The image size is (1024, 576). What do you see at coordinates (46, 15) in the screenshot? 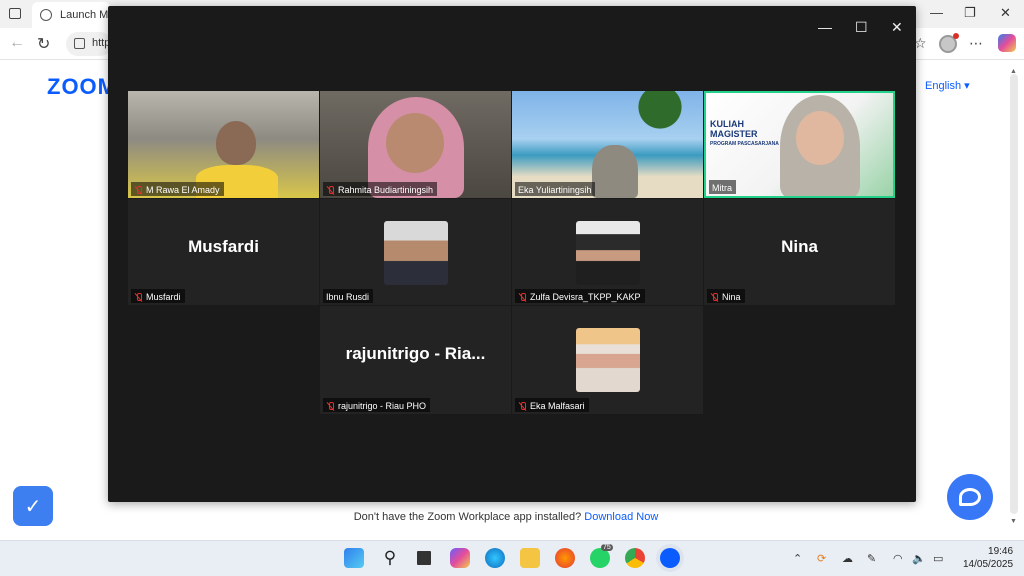
I see `globe-icon` at bounding box center [46, 15].